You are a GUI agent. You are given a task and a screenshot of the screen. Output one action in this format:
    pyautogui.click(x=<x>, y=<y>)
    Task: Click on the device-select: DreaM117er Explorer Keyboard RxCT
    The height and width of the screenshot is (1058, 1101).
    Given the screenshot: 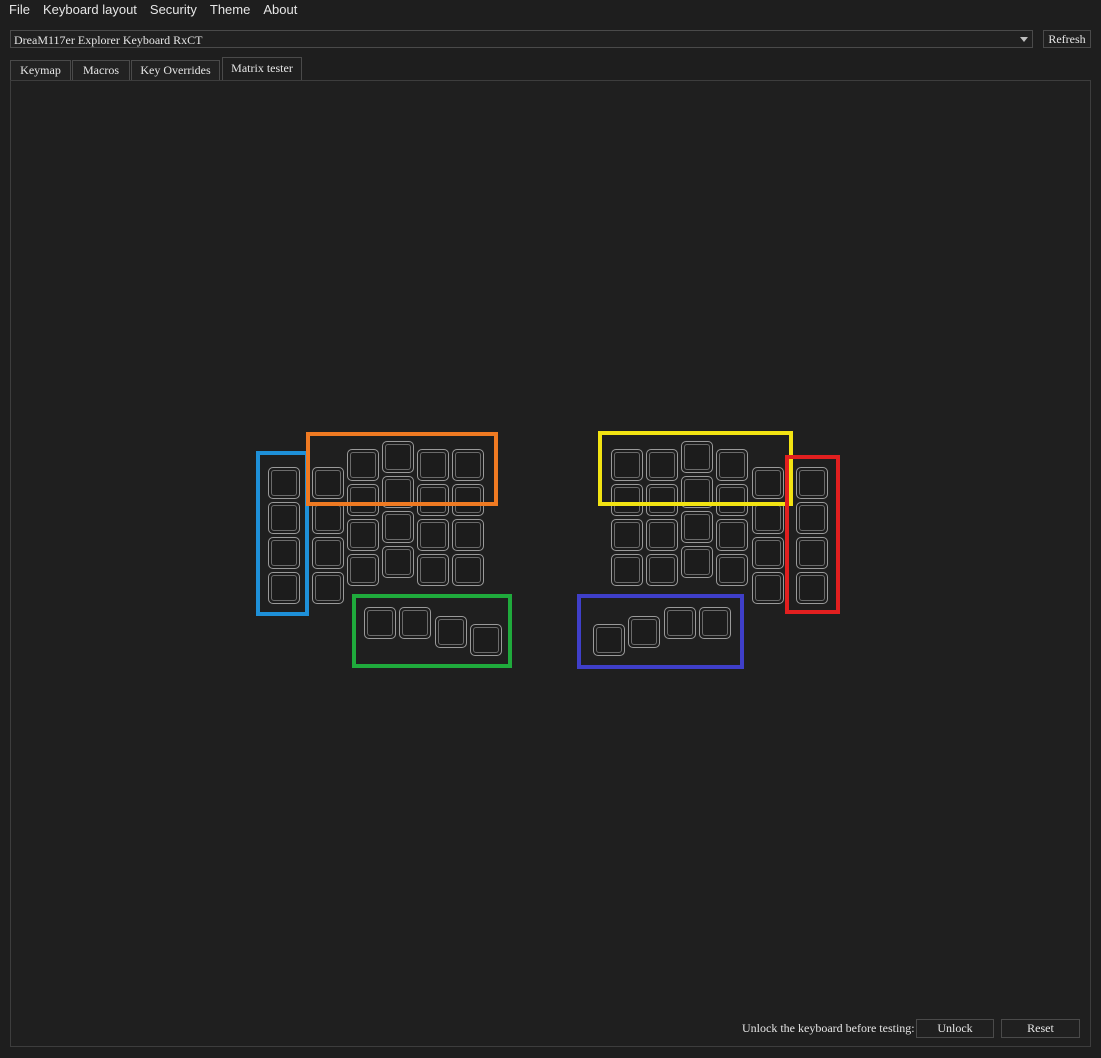 What is the action you would take?
    pyautogui.click(x=521, y=39)
    